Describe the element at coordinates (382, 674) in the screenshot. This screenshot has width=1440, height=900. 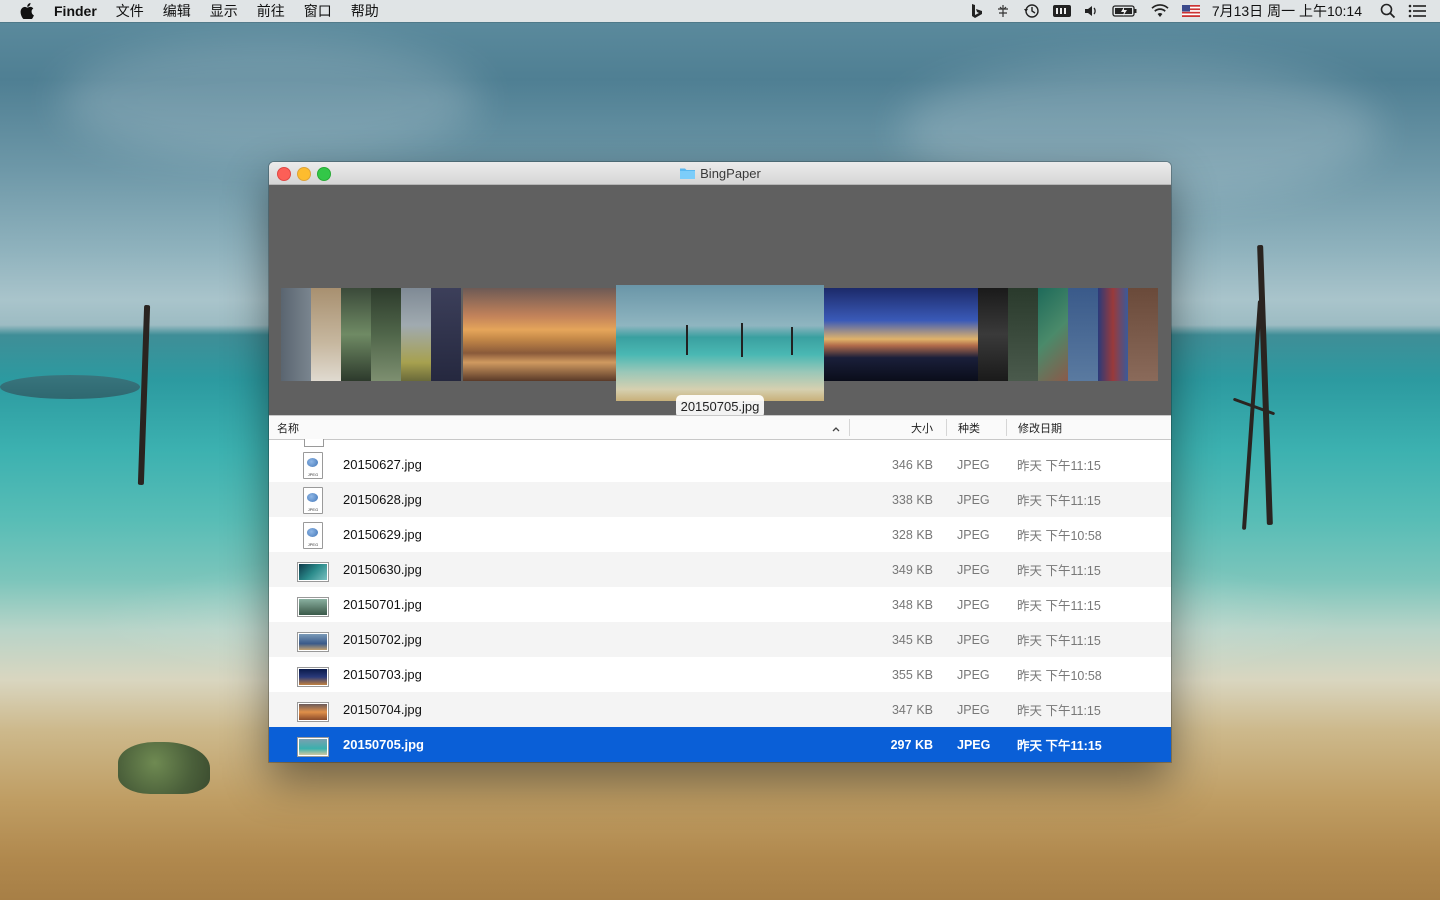
I see `file-name: 20150703.jpg` at that location.